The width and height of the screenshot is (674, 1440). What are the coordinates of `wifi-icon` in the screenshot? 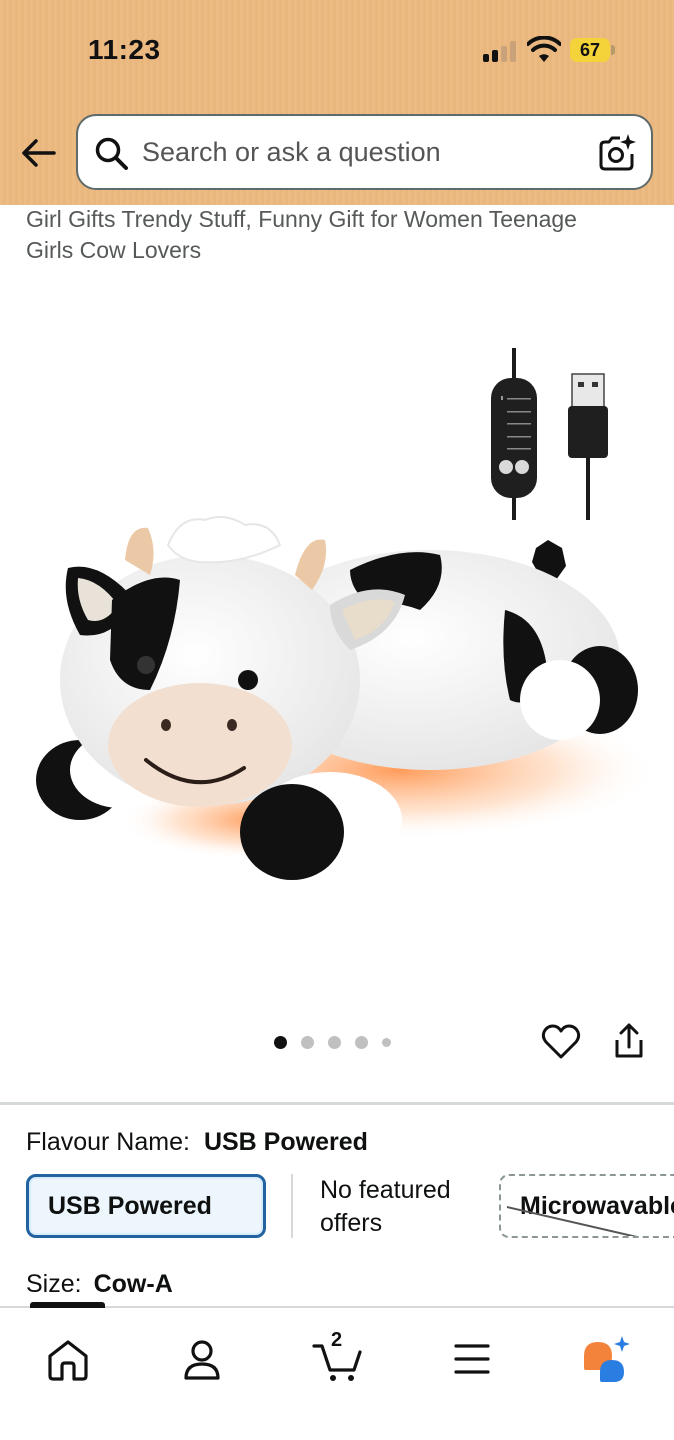 It's located at (544, 49).